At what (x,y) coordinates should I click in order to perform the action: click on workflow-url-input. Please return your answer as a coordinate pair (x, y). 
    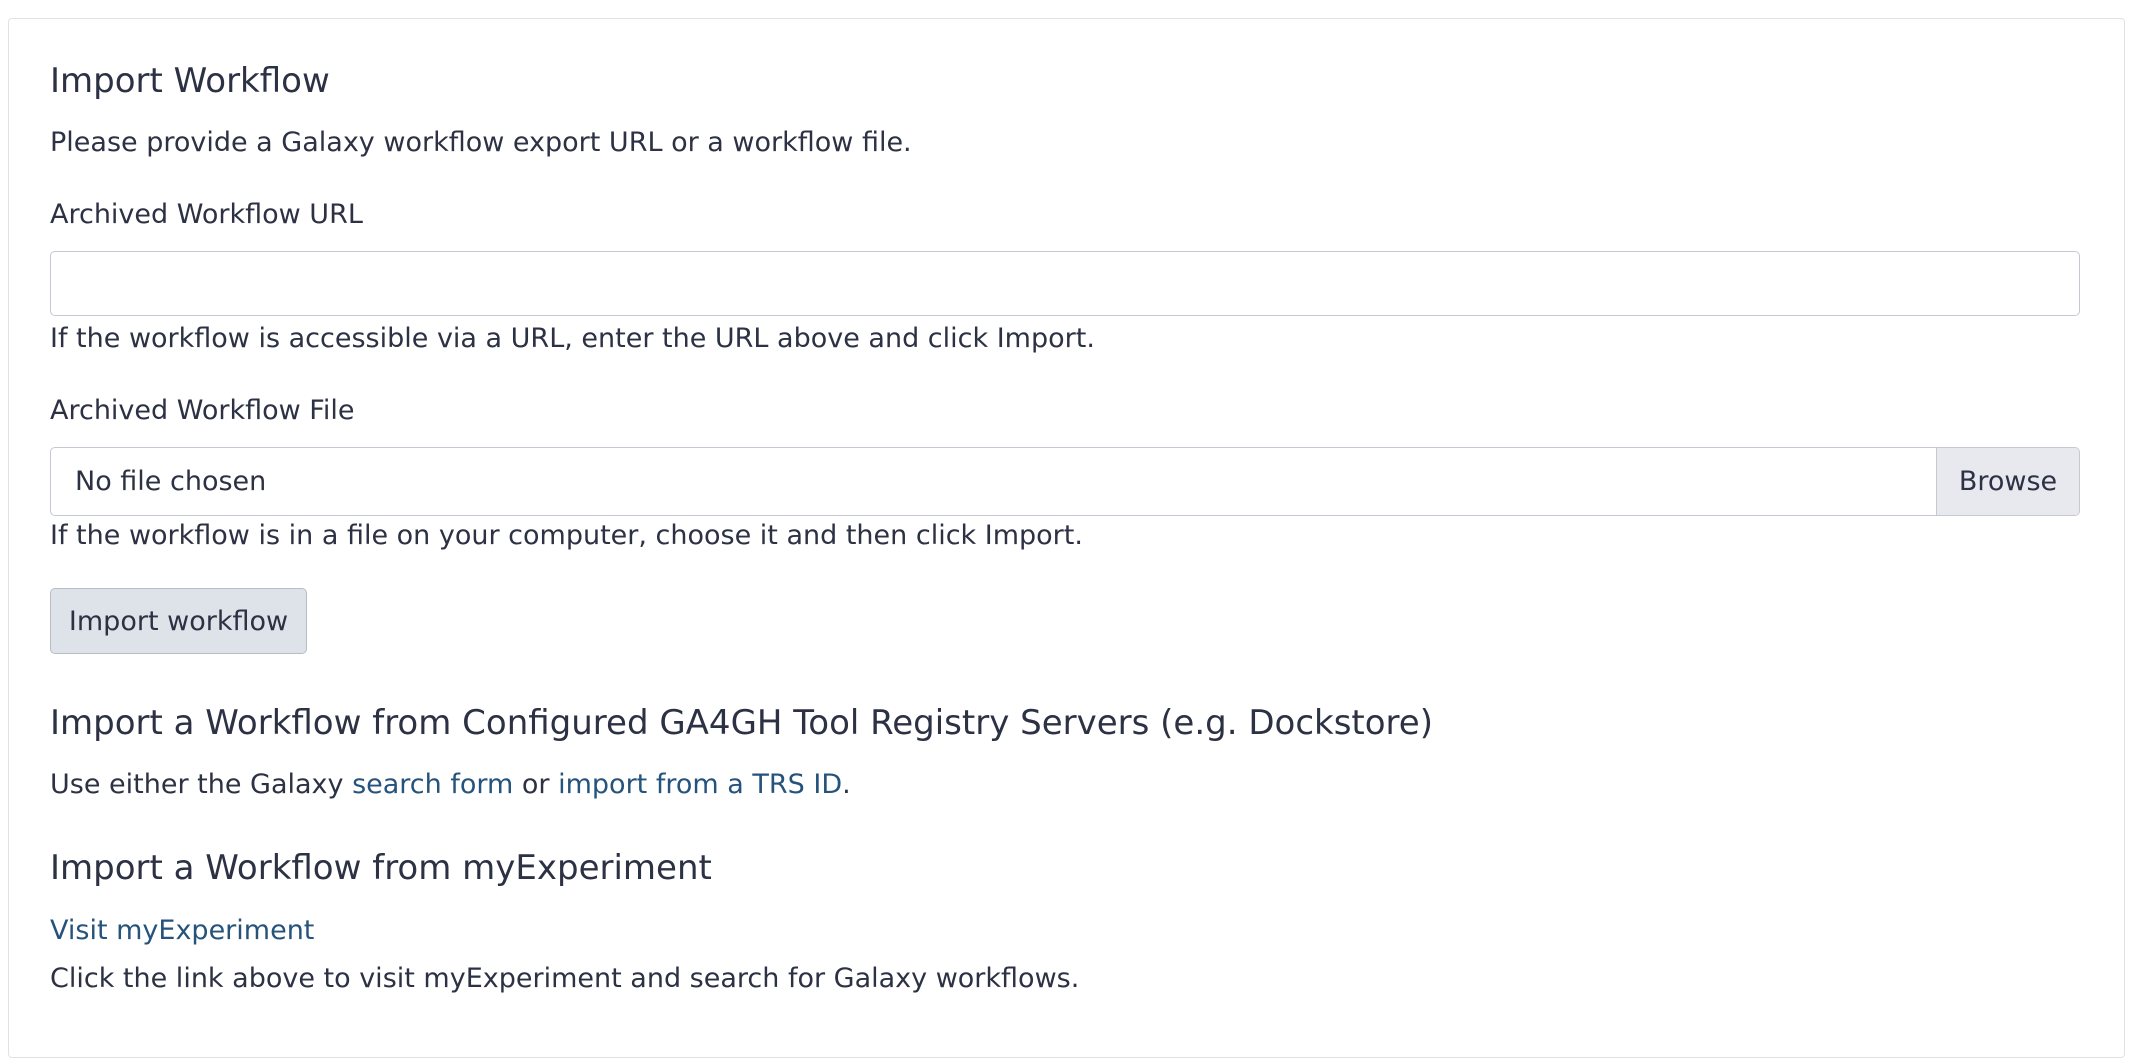
    Looking at the image, I should click on (1065, 283).